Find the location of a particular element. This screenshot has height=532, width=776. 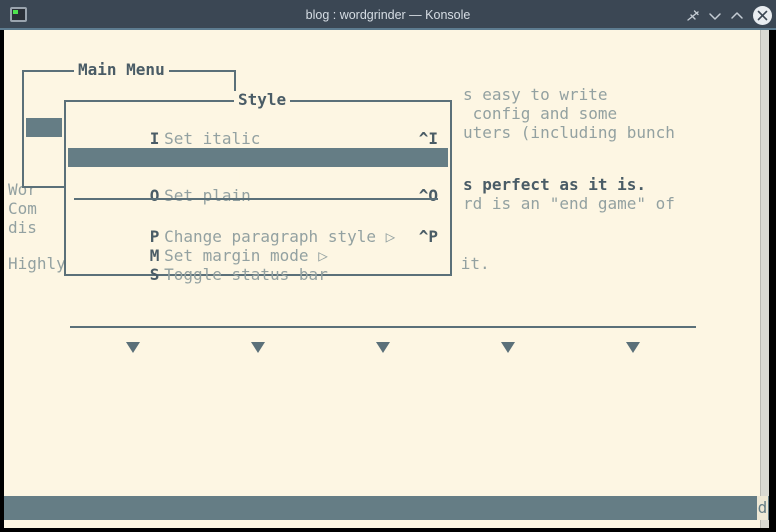

menu-item-label: Set plain is located at coordinates (207, 195).